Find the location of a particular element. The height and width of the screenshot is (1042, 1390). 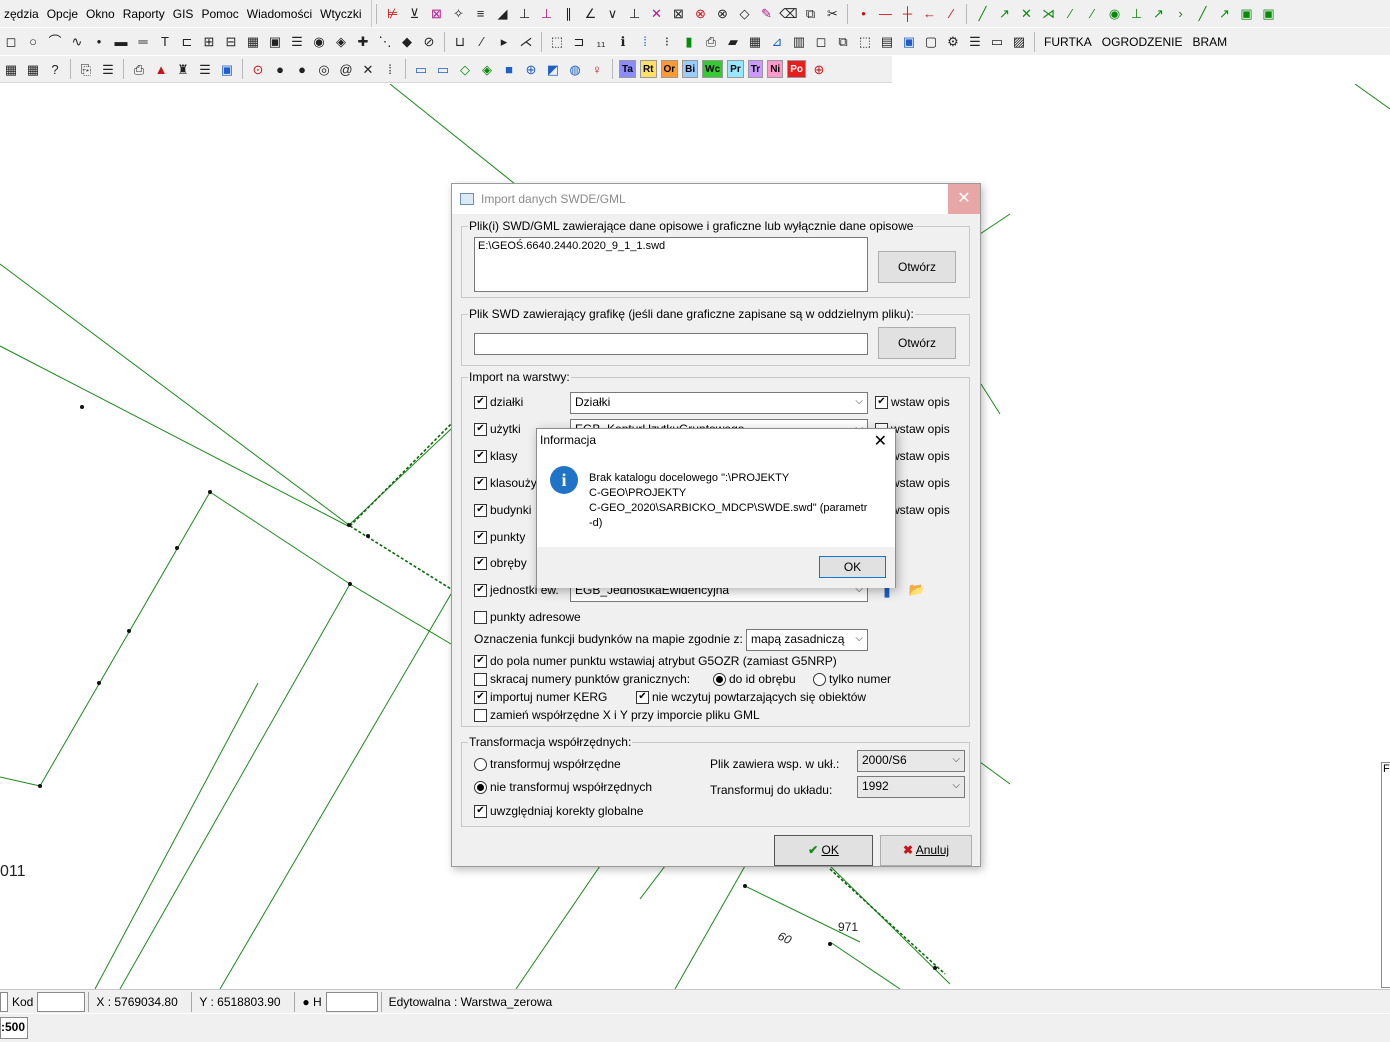

diamond-2-icon: ◇ is located at coordinates (465, 69).